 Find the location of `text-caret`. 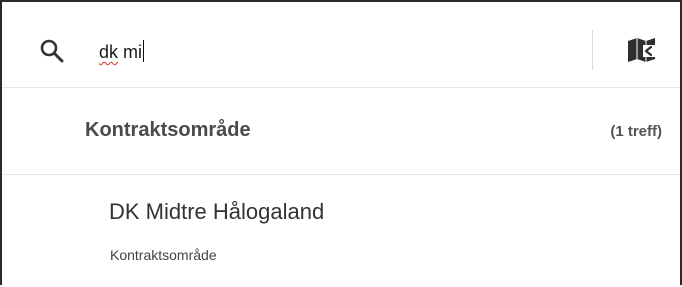

text-caret is located at coordinates (144, 51).